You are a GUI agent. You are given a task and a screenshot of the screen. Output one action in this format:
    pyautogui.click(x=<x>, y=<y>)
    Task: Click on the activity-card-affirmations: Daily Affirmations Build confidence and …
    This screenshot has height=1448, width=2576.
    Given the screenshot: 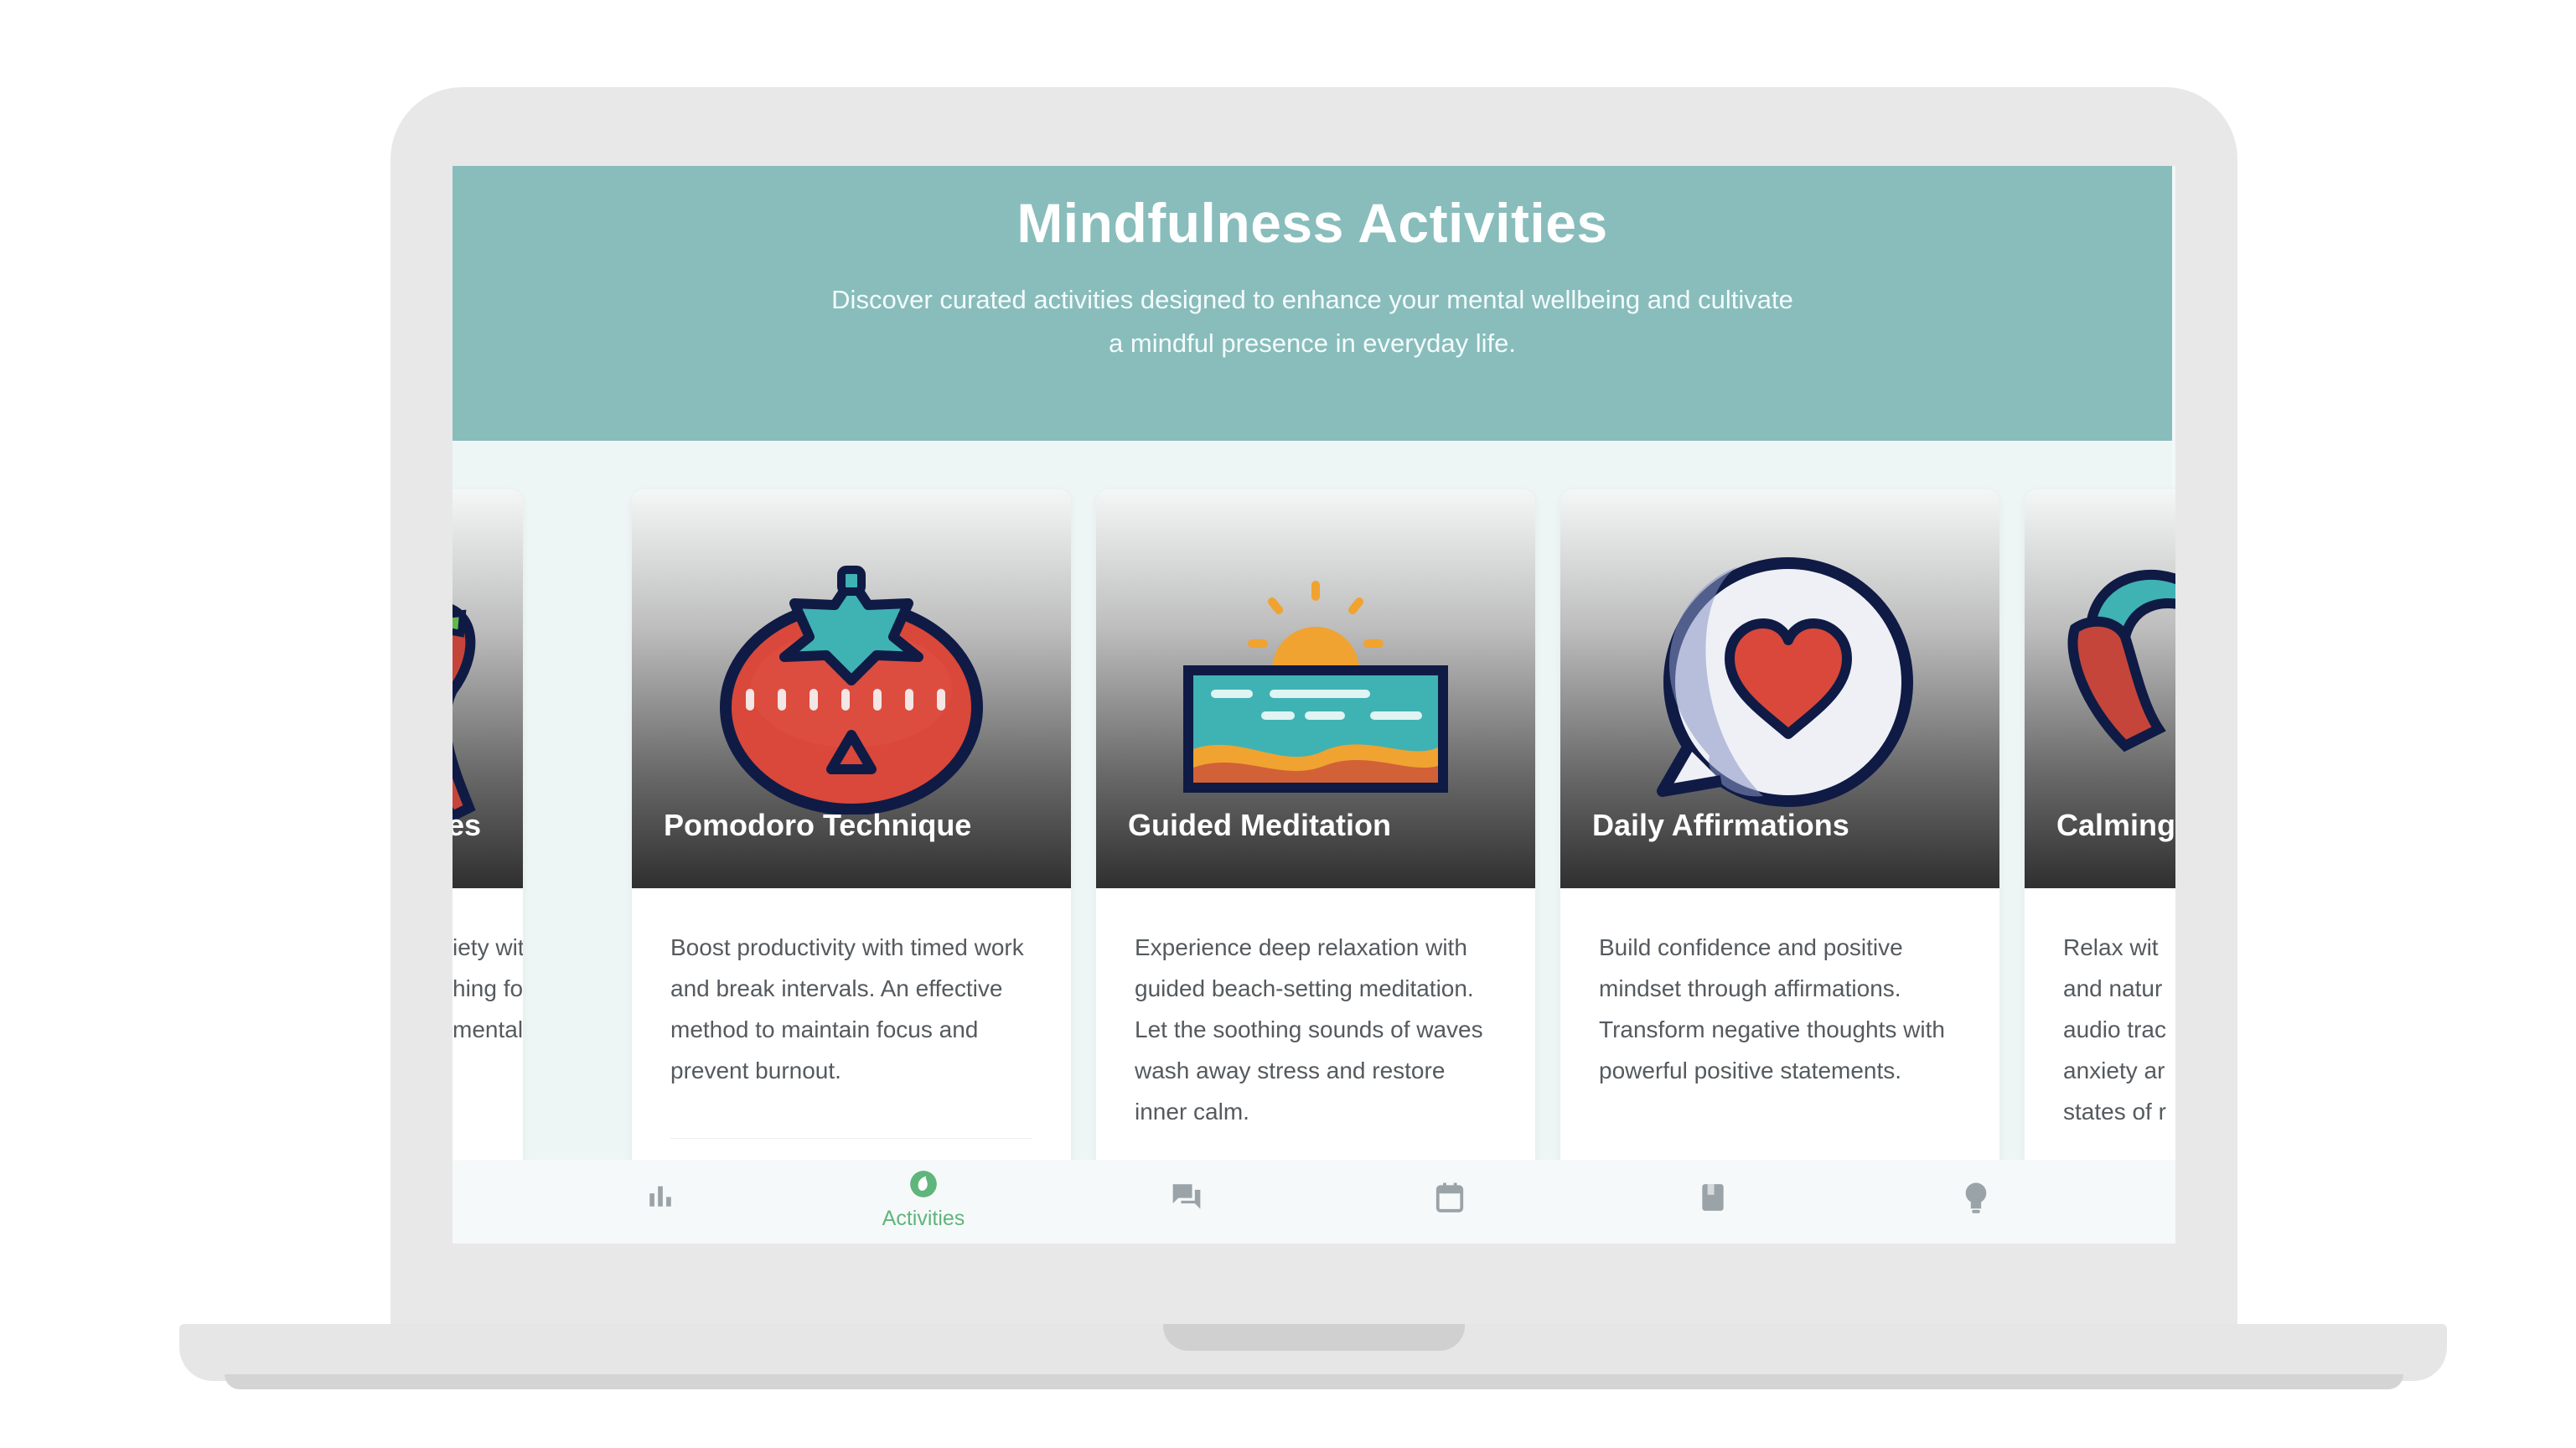 What is the action you would take?
    pyautogui.click(x=1779, y=837)
    